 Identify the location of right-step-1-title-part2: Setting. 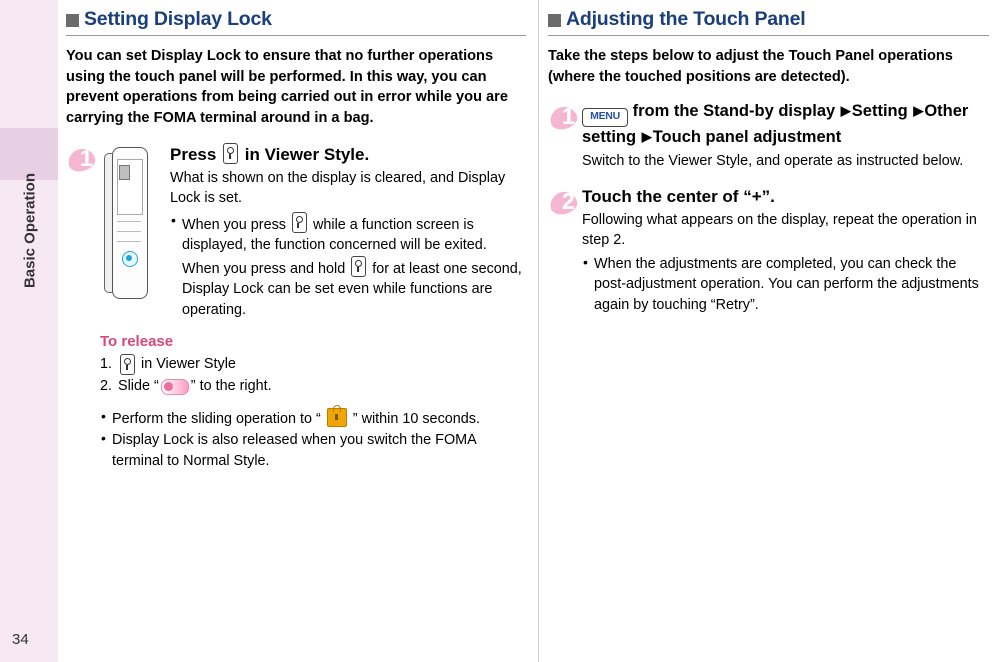
(879, 111).